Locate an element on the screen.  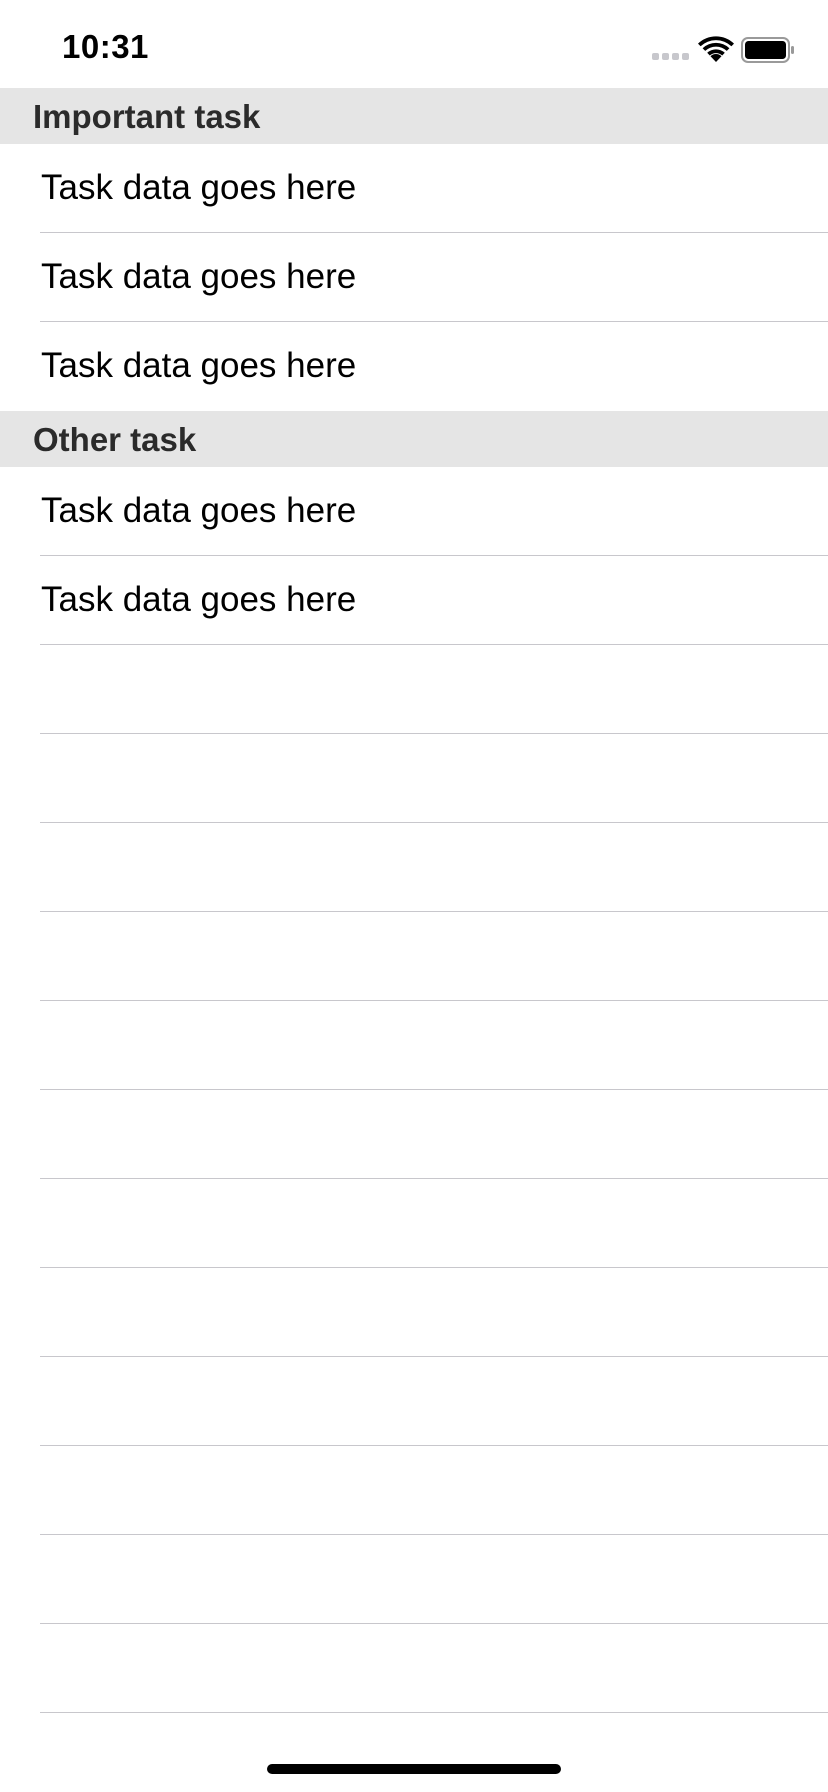
section-title: Other task is located at coordinates (115, 439).